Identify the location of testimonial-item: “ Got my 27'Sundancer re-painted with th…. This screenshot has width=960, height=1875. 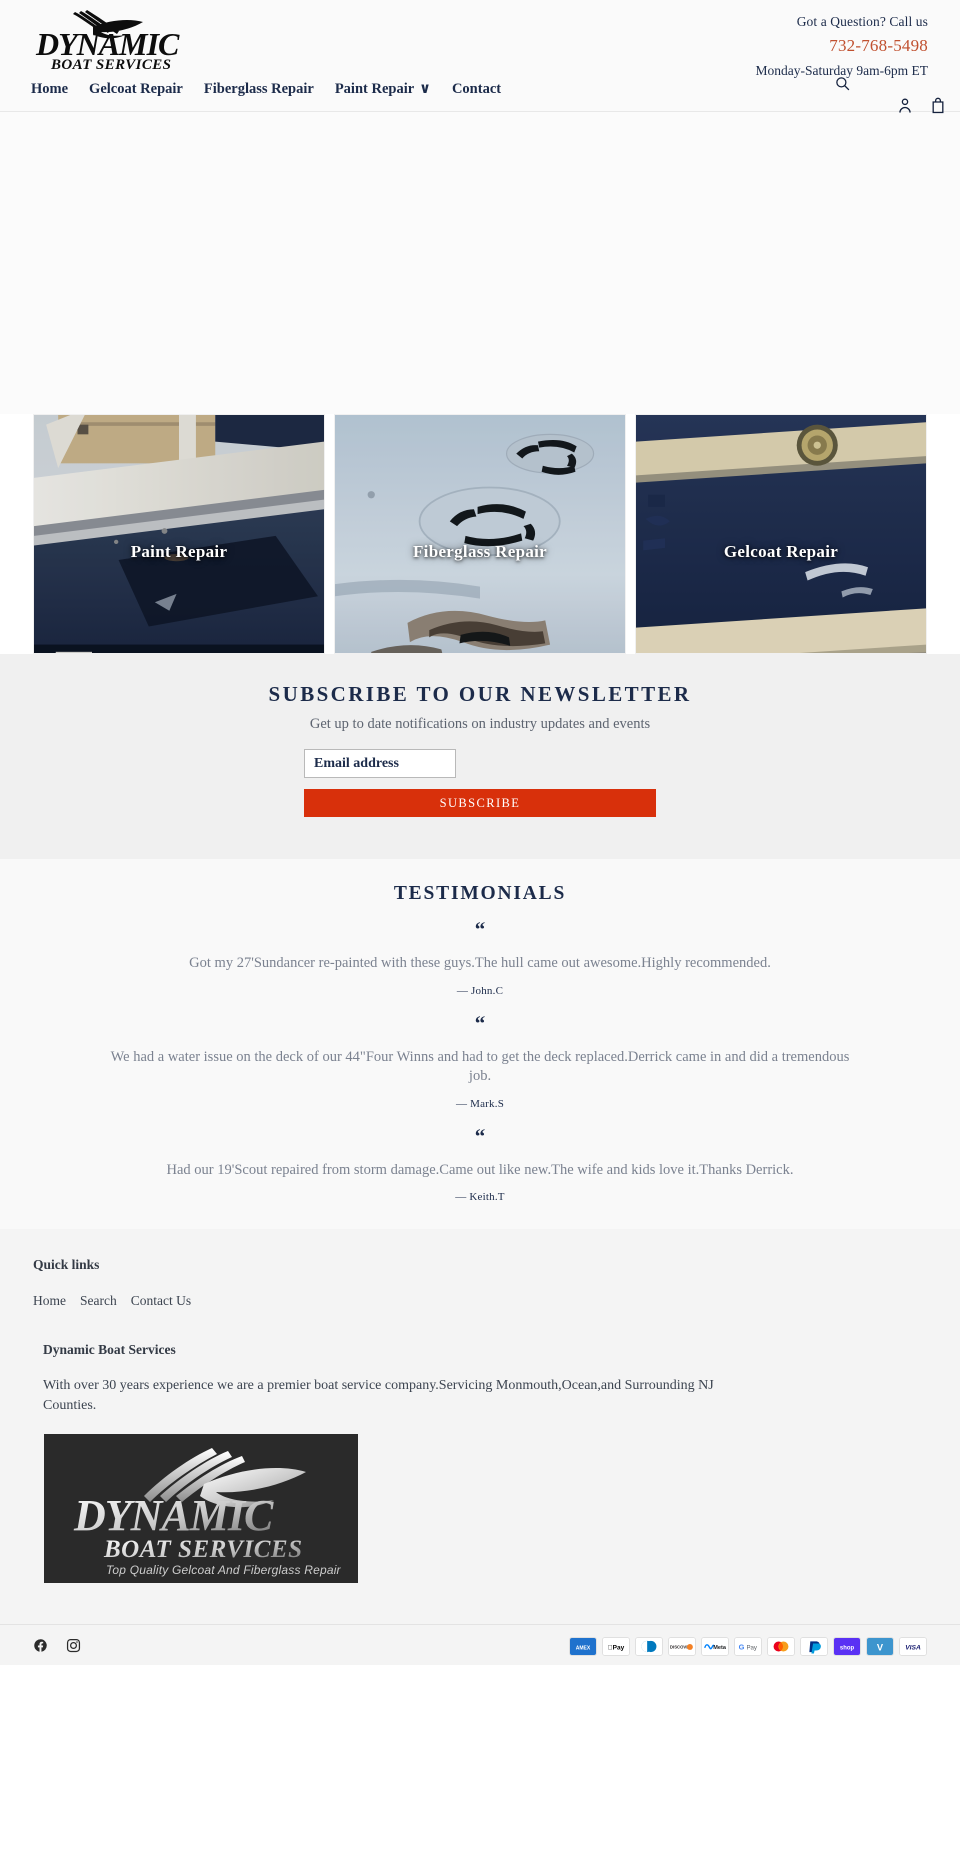
(480, 958).